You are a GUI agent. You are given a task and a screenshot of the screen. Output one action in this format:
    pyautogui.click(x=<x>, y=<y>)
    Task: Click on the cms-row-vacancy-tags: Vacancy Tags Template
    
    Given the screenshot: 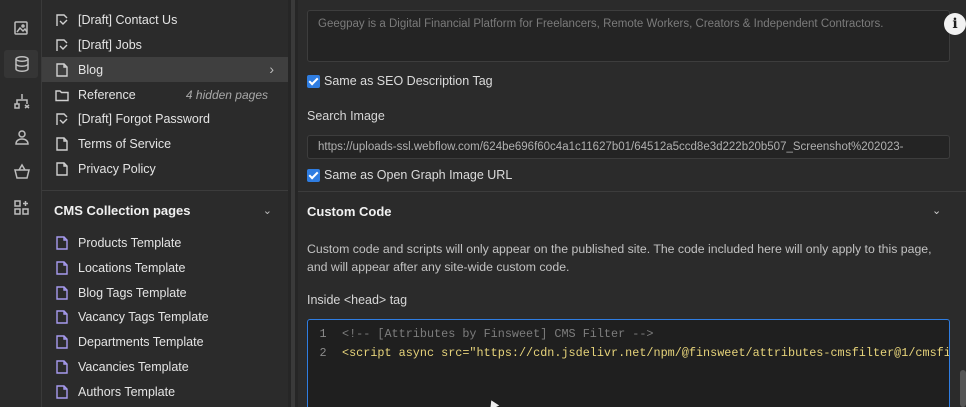 What is the action you would take?
    pyautogui.click(x=165, y=316)
    